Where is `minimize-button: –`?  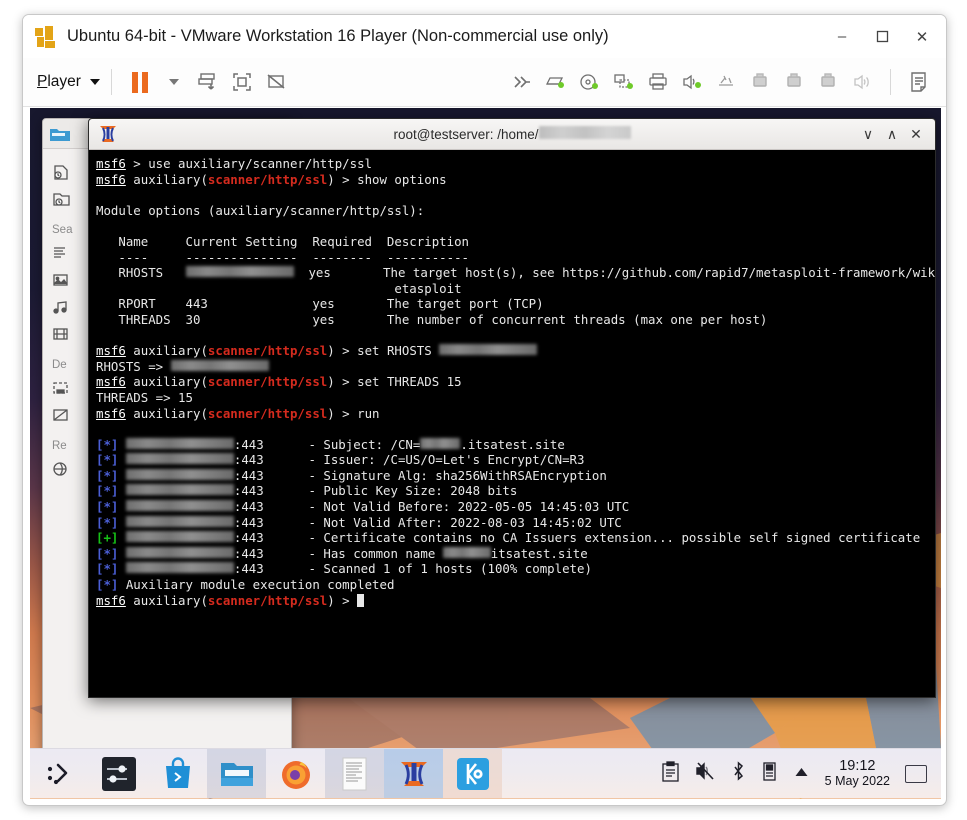 minimize-button: – is located at coordinates (842, 37).